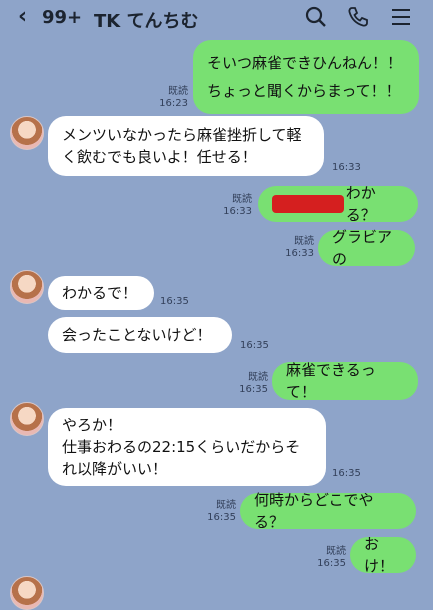  Describe the element at coordinates (146, 20) in the screenshot. I see `chat-title: TK てんちむ` at that location.